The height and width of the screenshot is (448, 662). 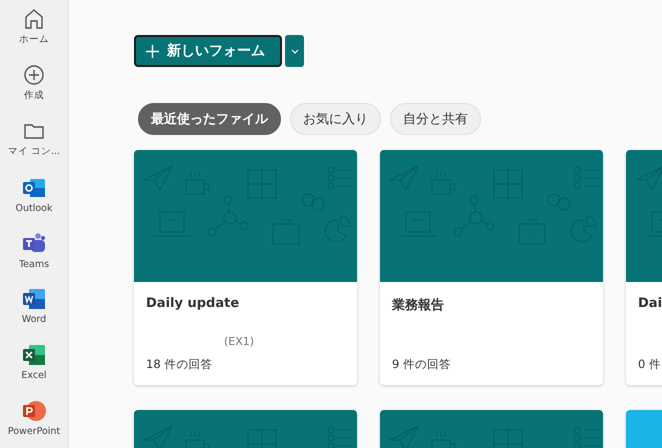 What do you see at coordinates (180, 364) in the screenshot?
I see `response-count: 18 件の回答` at bounding box center [180, 364].